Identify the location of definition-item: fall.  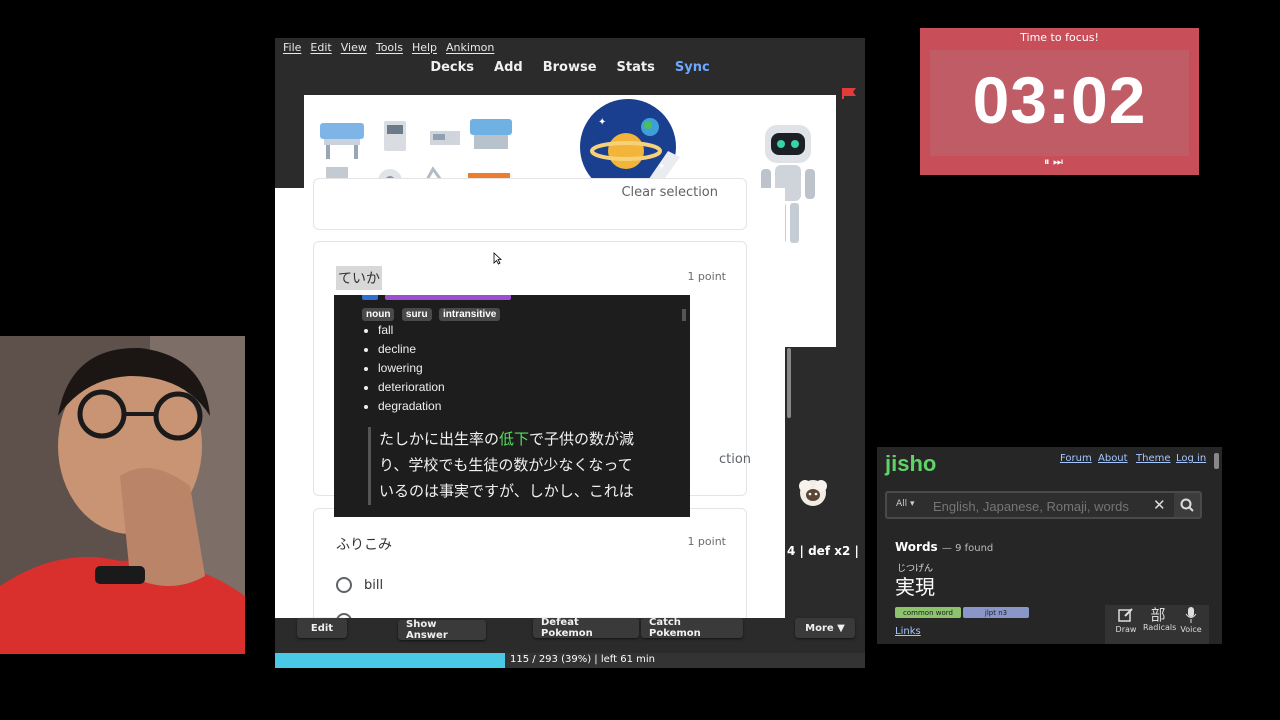
(534, 330).